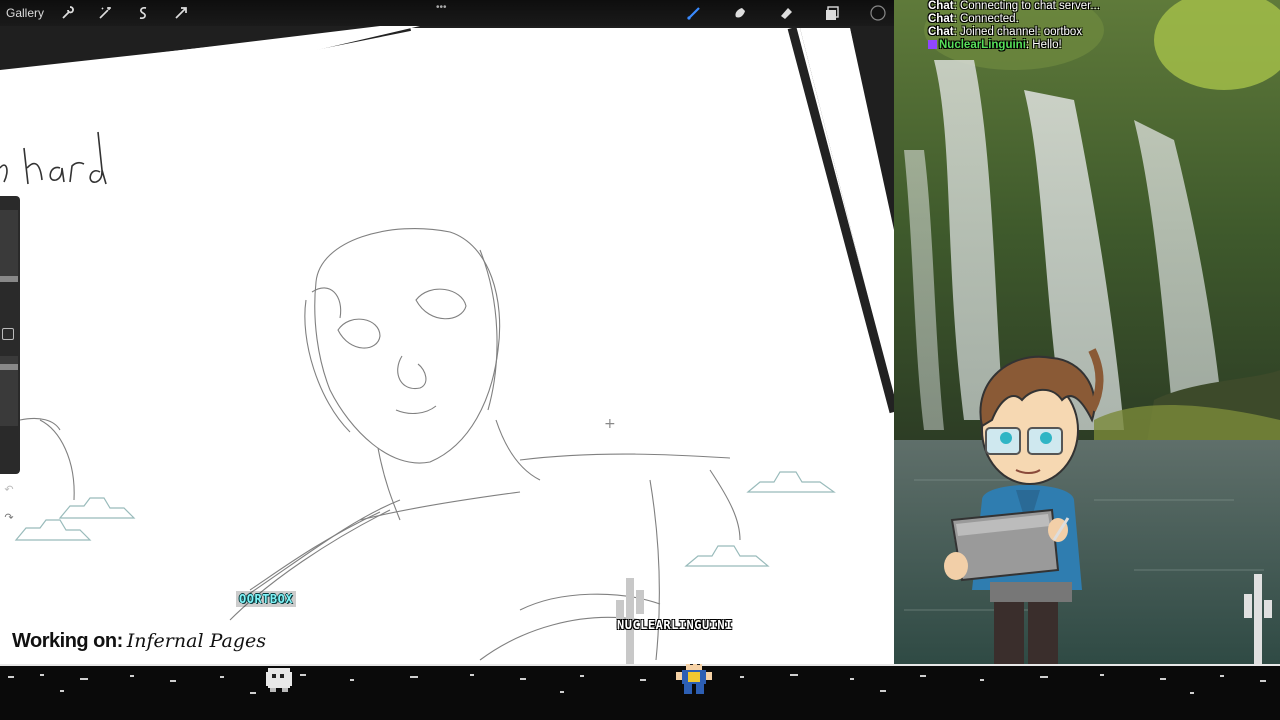  What do you see at coordinates (1005, 32) in the screenshot?
I see `chat-line: Chat: Joined channel: oortbox` at bounding box center [1005, 32].